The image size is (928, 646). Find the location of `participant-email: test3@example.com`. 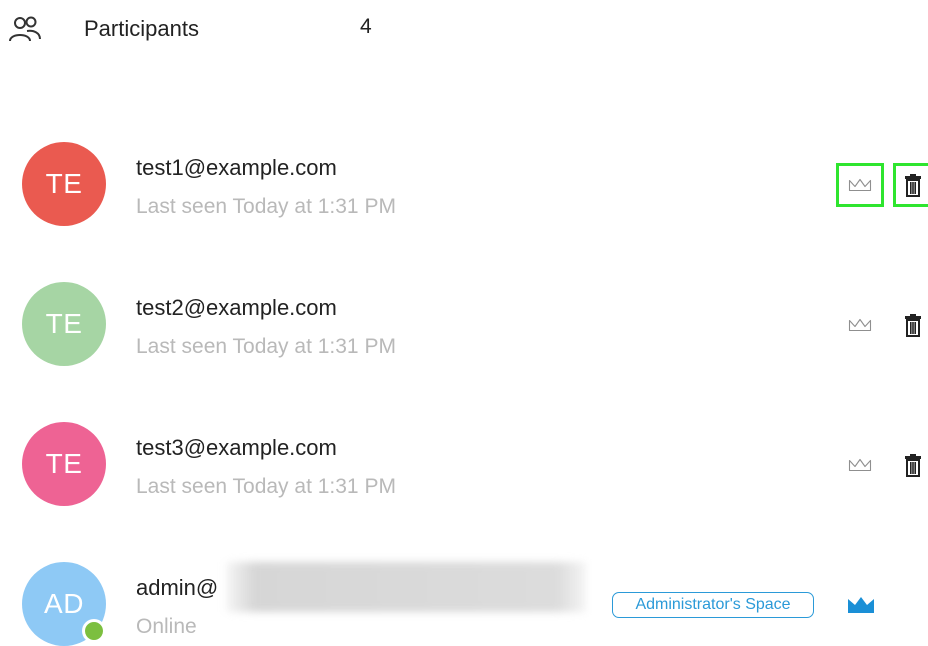

participant-email: test3@example.com is located at coordinates (236, 447).